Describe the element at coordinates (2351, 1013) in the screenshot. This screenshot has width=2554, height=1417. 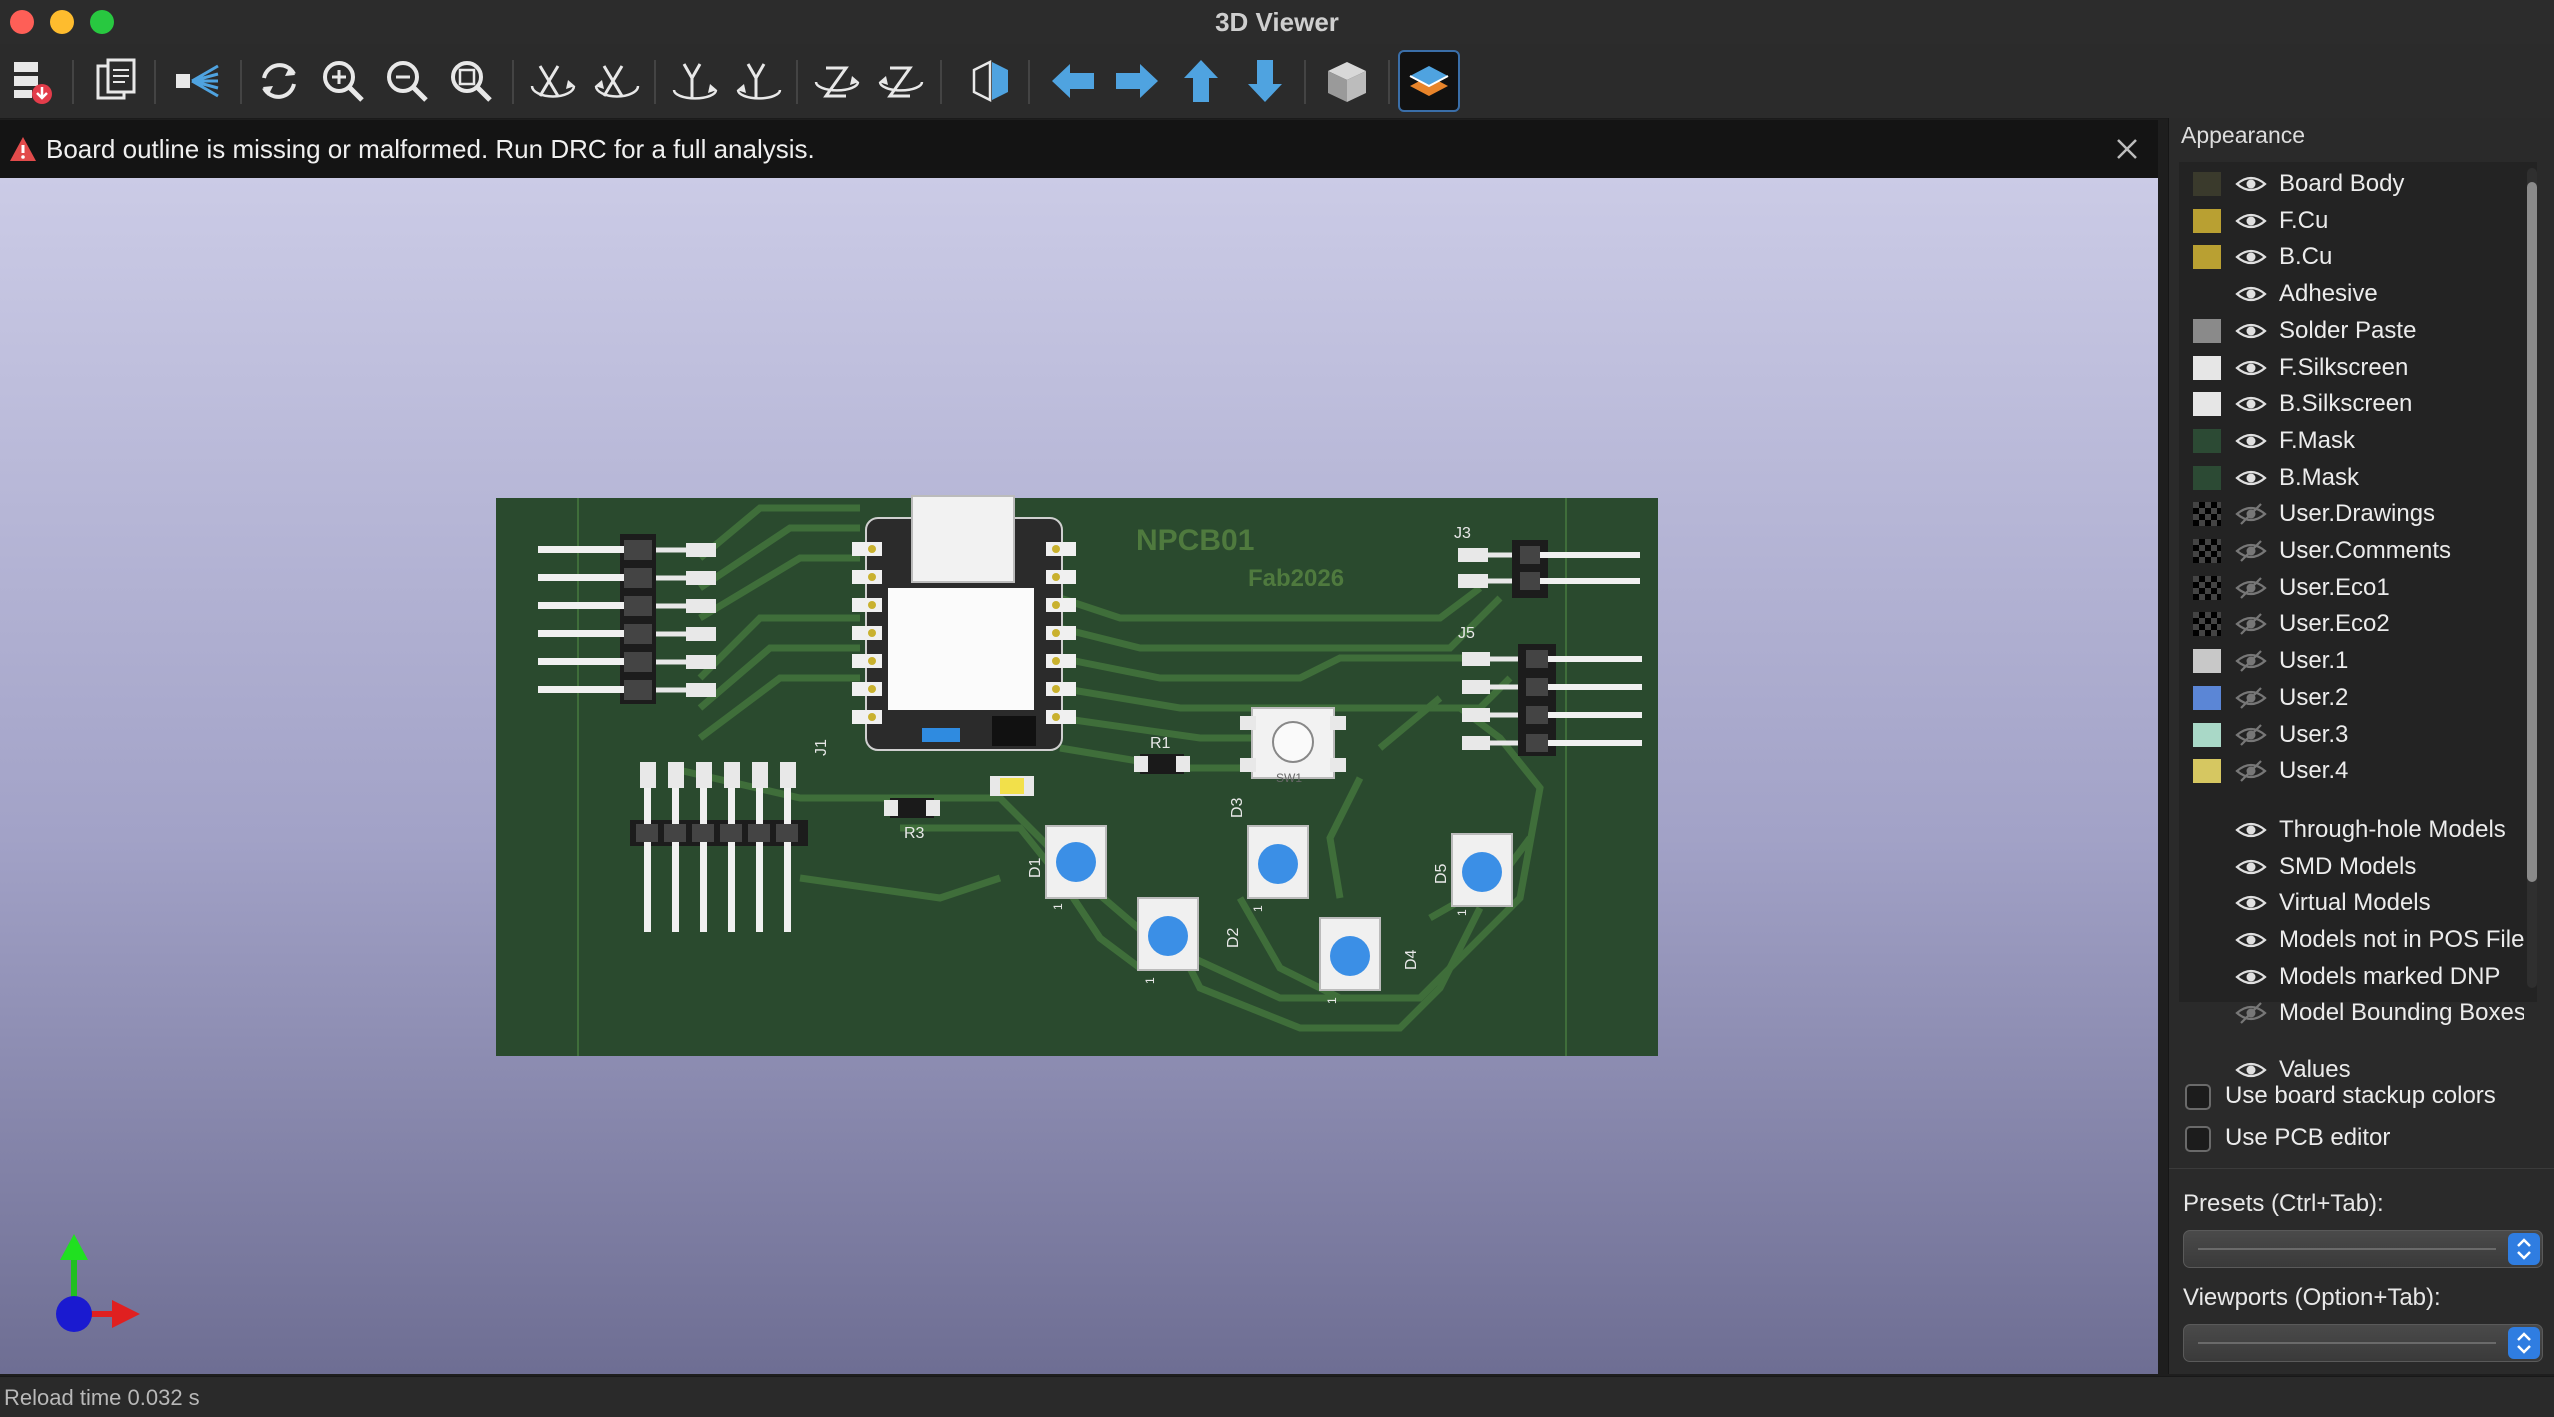
I see `model-row-model-bounding-boxes: Model Bounding Boxes` at that location.